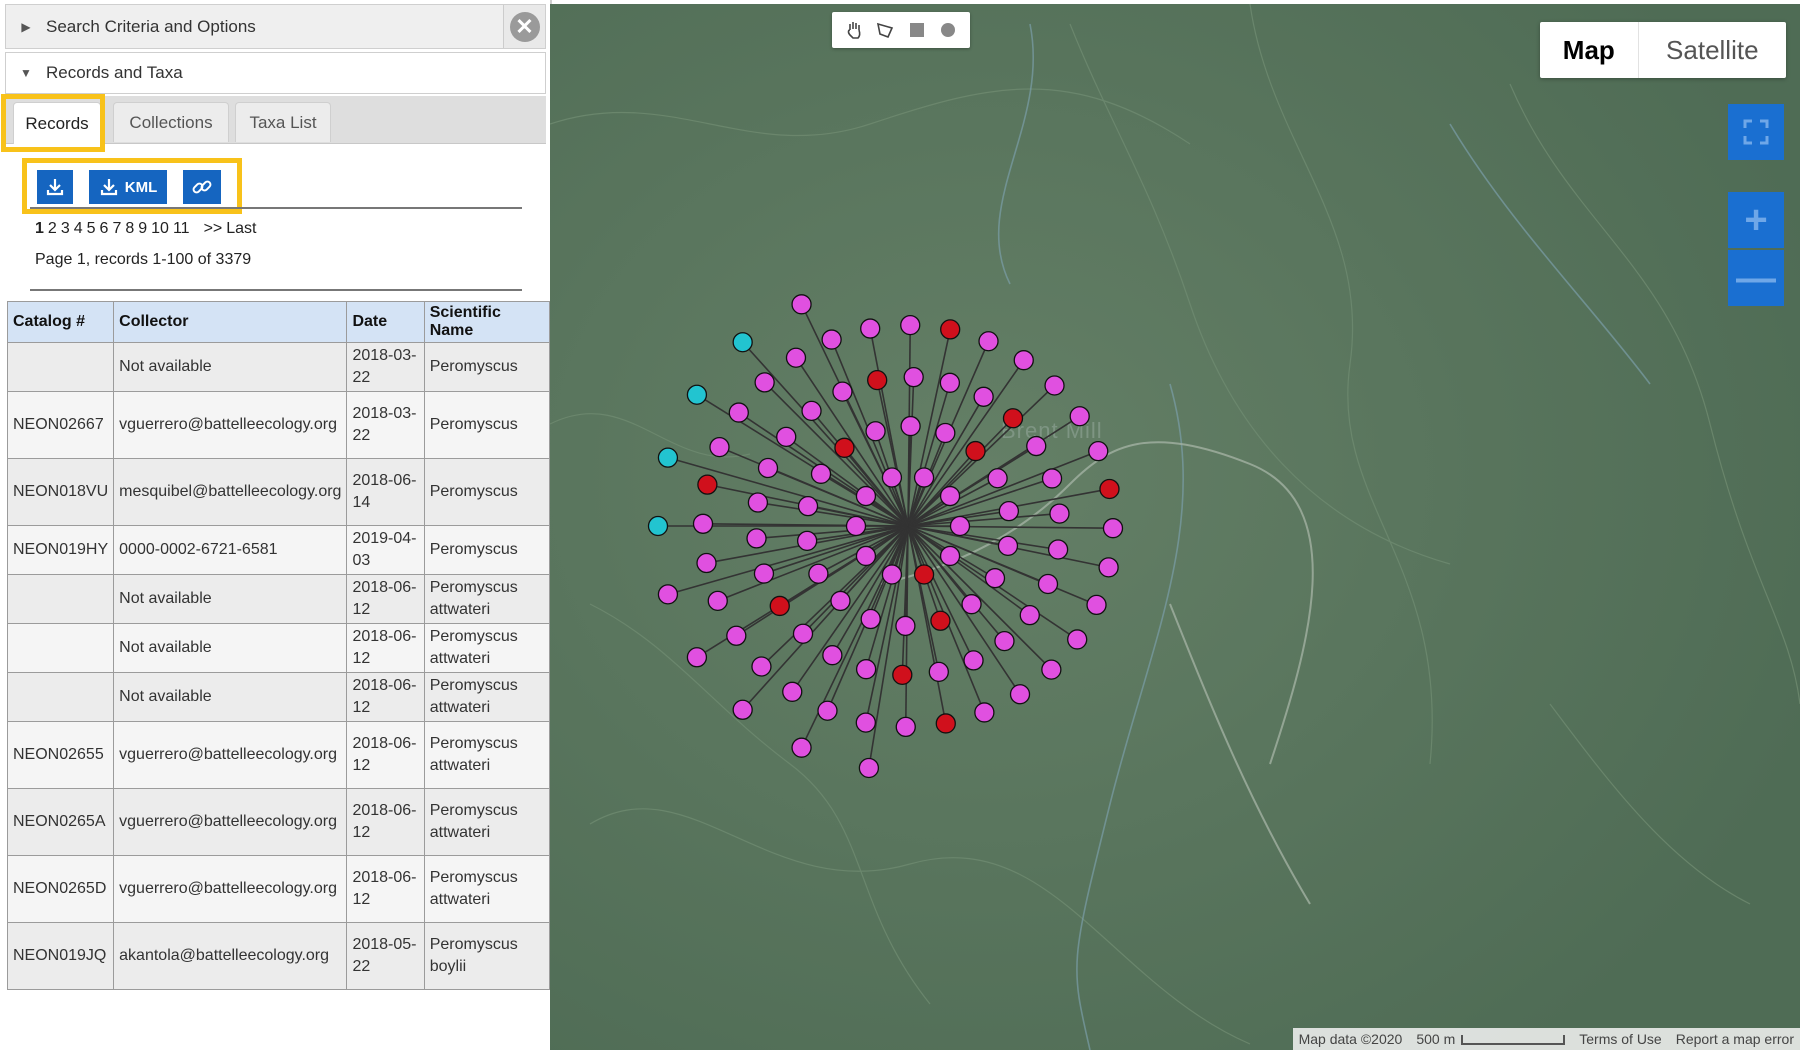 The width and height of the screenshot is (1800, 1050). What do you see at coordinates (39, 228) in the screenshot?
I see `page-link: 1` at bounding box center [39, 228].